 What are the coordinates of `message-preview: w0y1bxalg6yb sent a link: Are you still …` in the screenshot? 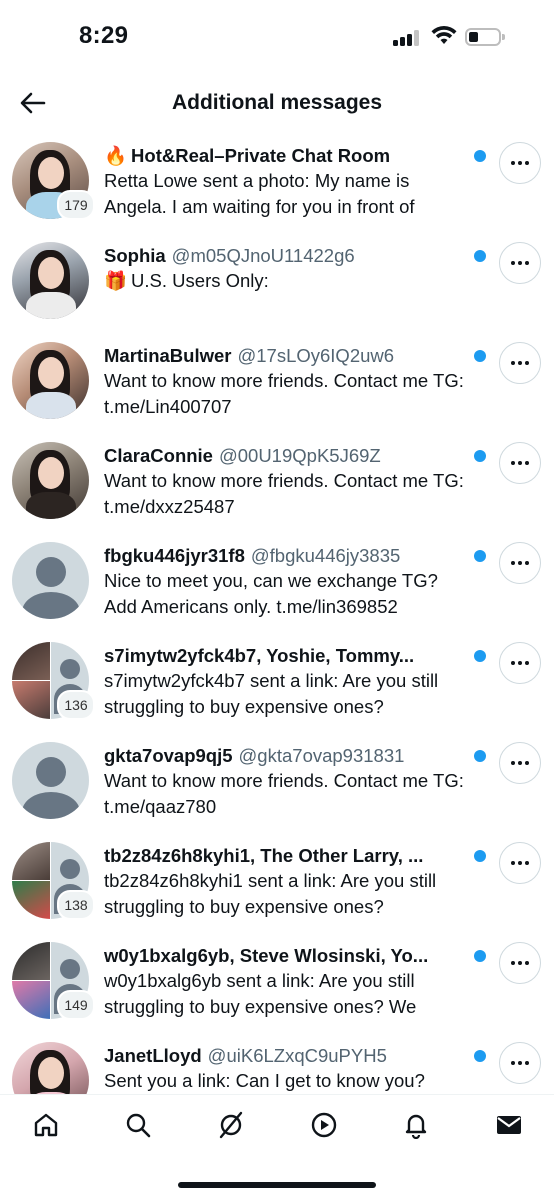 It's located at (260, 993).